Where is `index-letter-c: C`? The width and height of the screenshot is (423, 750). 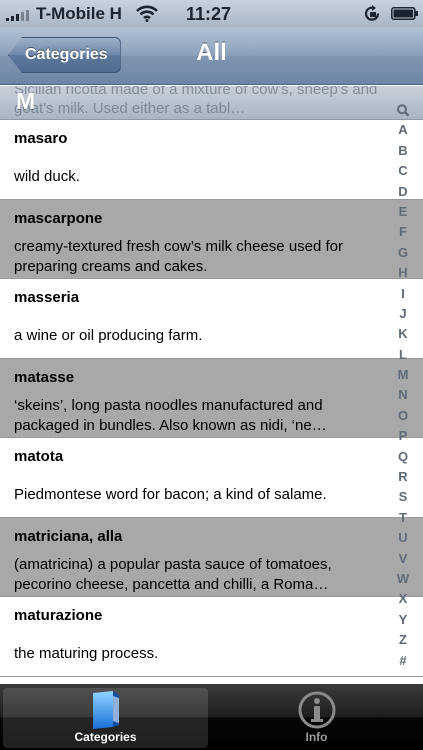 index-letter-c: C is located at coordinates (402, 171).